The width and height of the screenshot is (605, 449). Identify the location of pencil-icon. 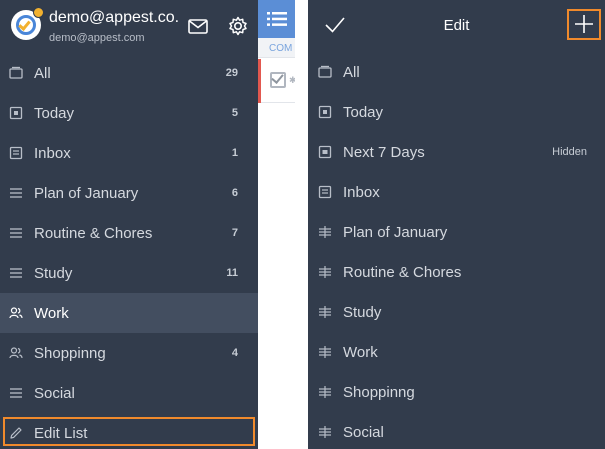
(16, 433).